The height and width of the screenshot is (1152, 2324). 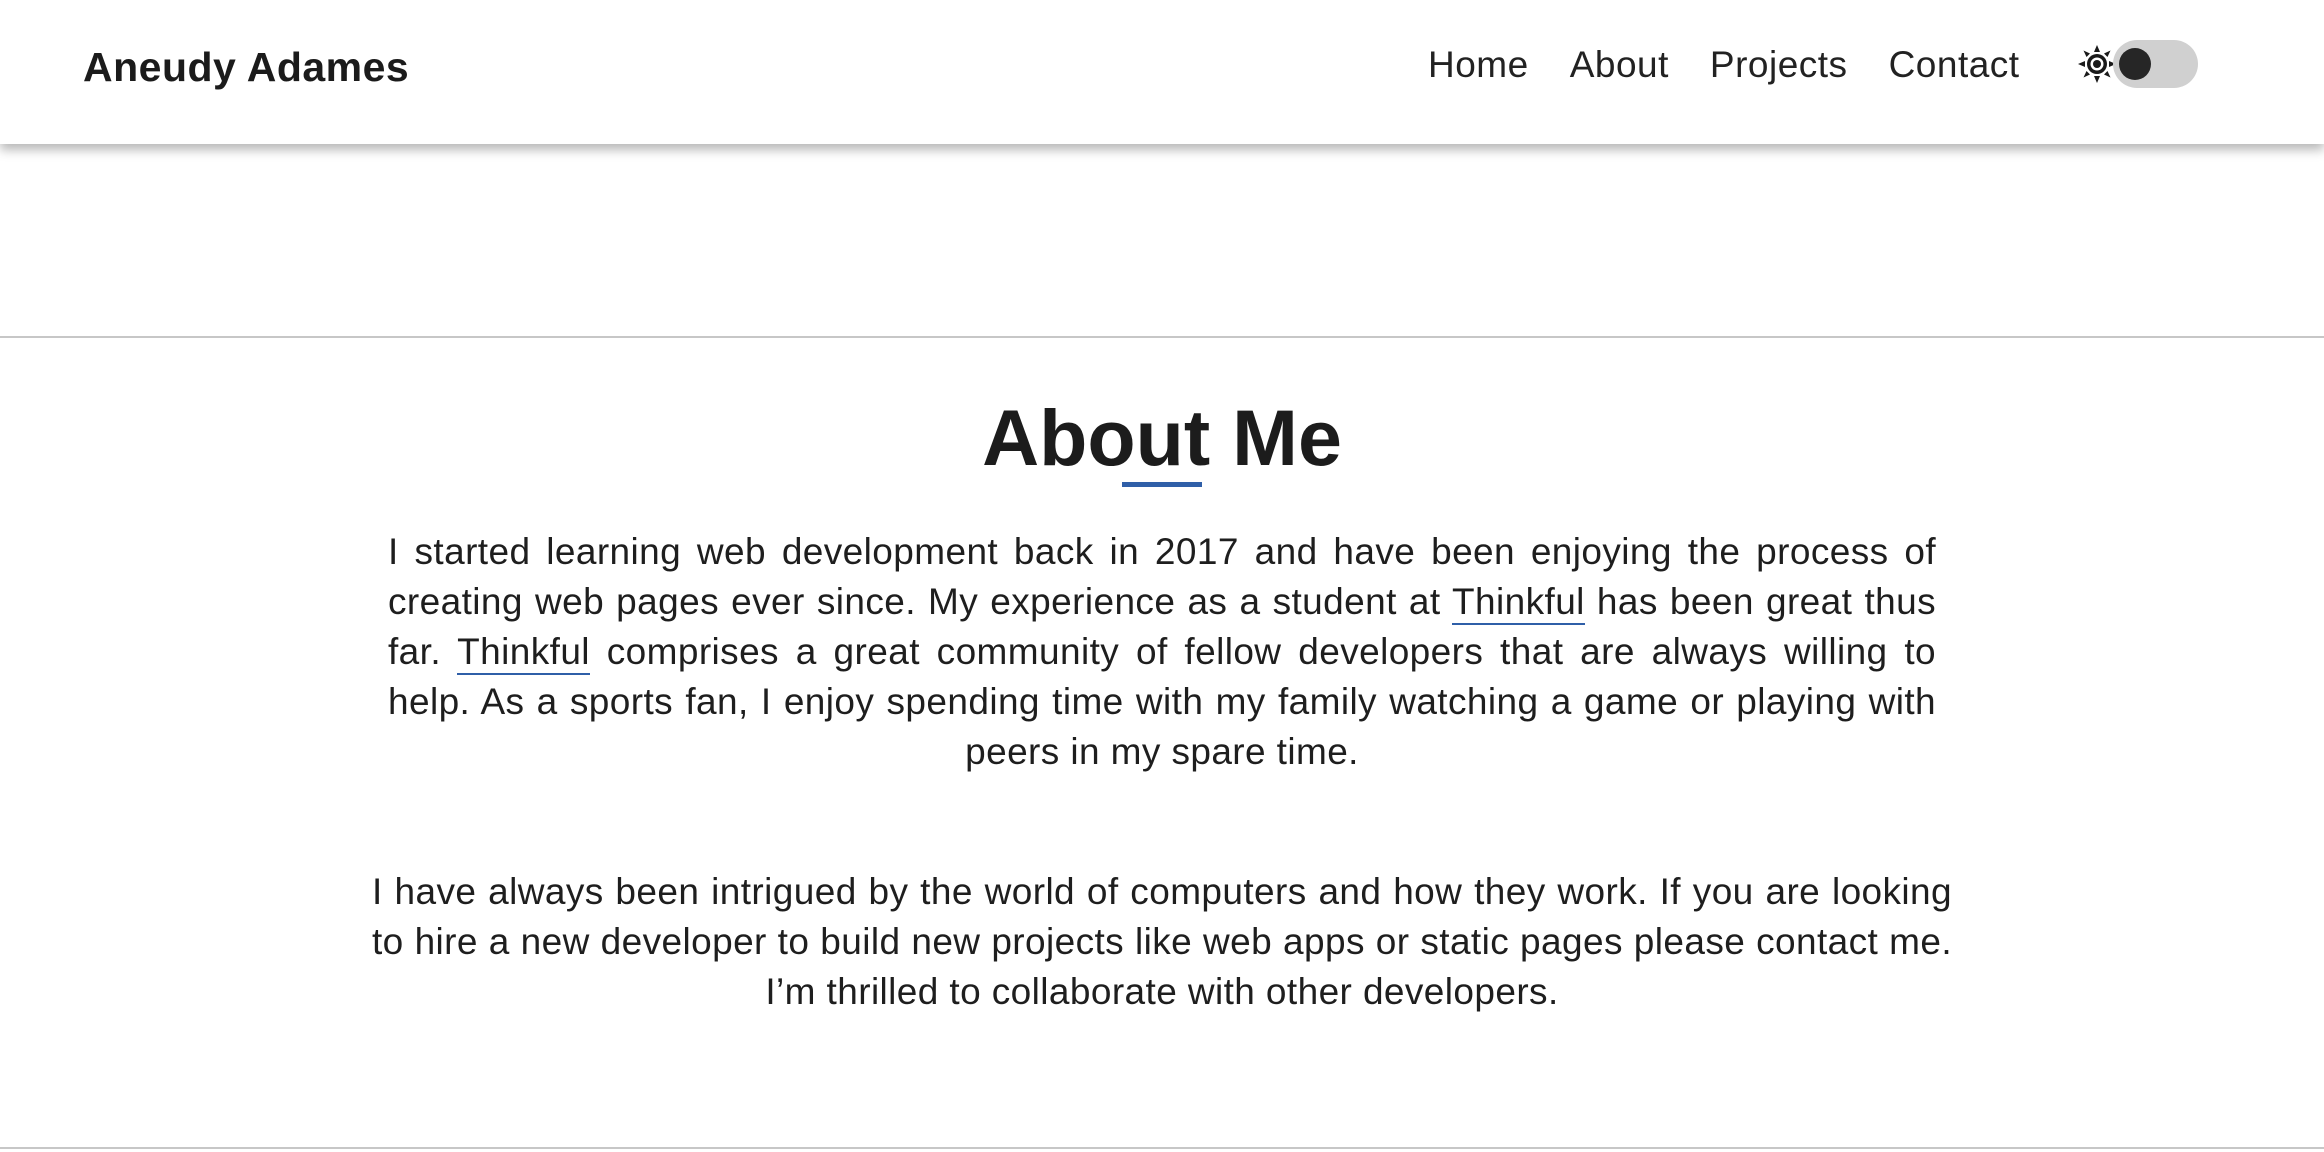 I want to click on nav-about-link: About, so click(x=1619, y=65).